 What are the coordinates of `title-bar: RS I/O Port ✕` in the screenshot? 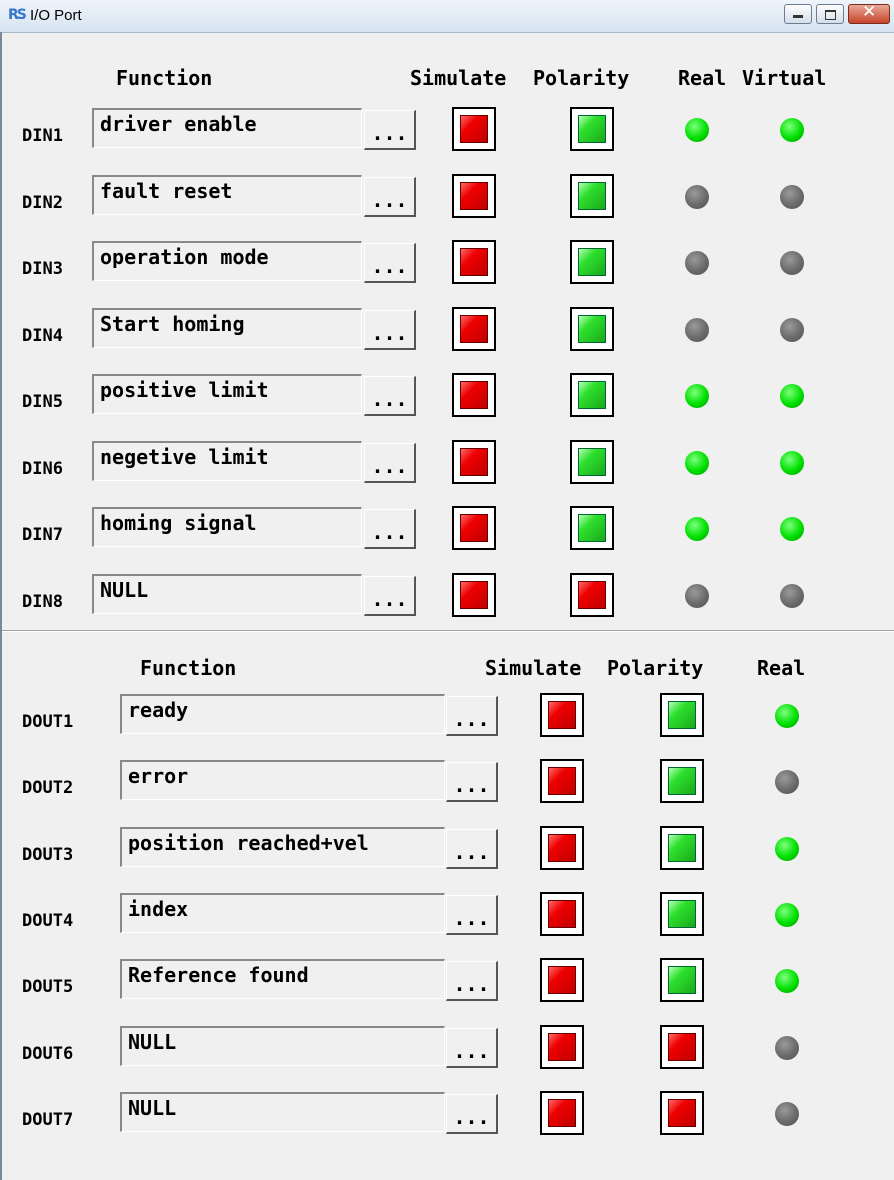 It's located at (447, 16).